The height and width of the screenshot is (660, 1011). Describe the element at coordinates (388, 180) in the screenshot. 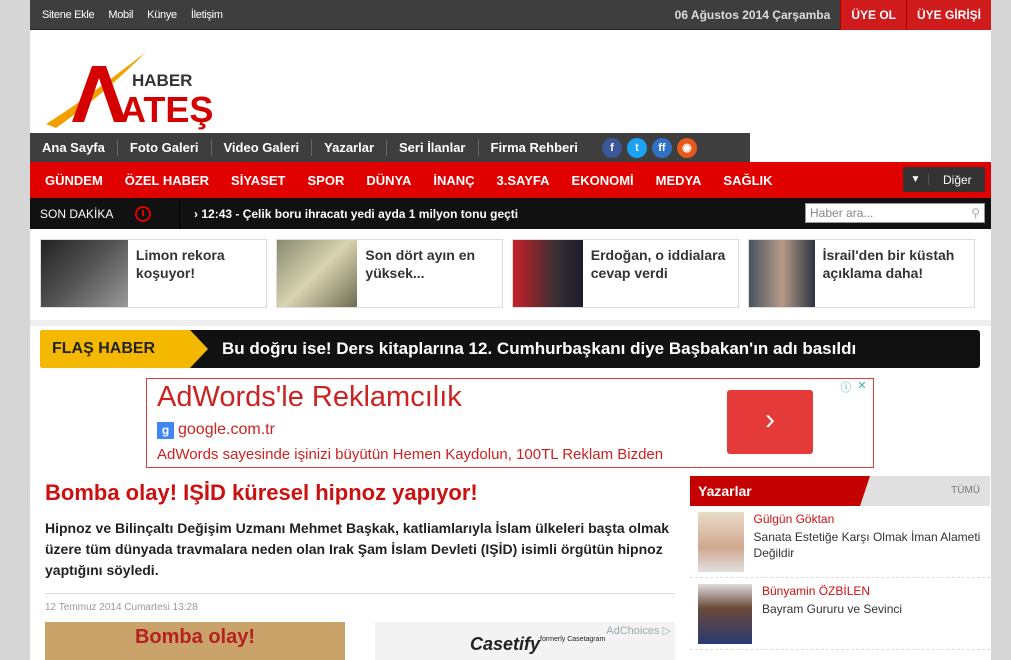

I see `cat-dunya: DÜNYA` at that location.